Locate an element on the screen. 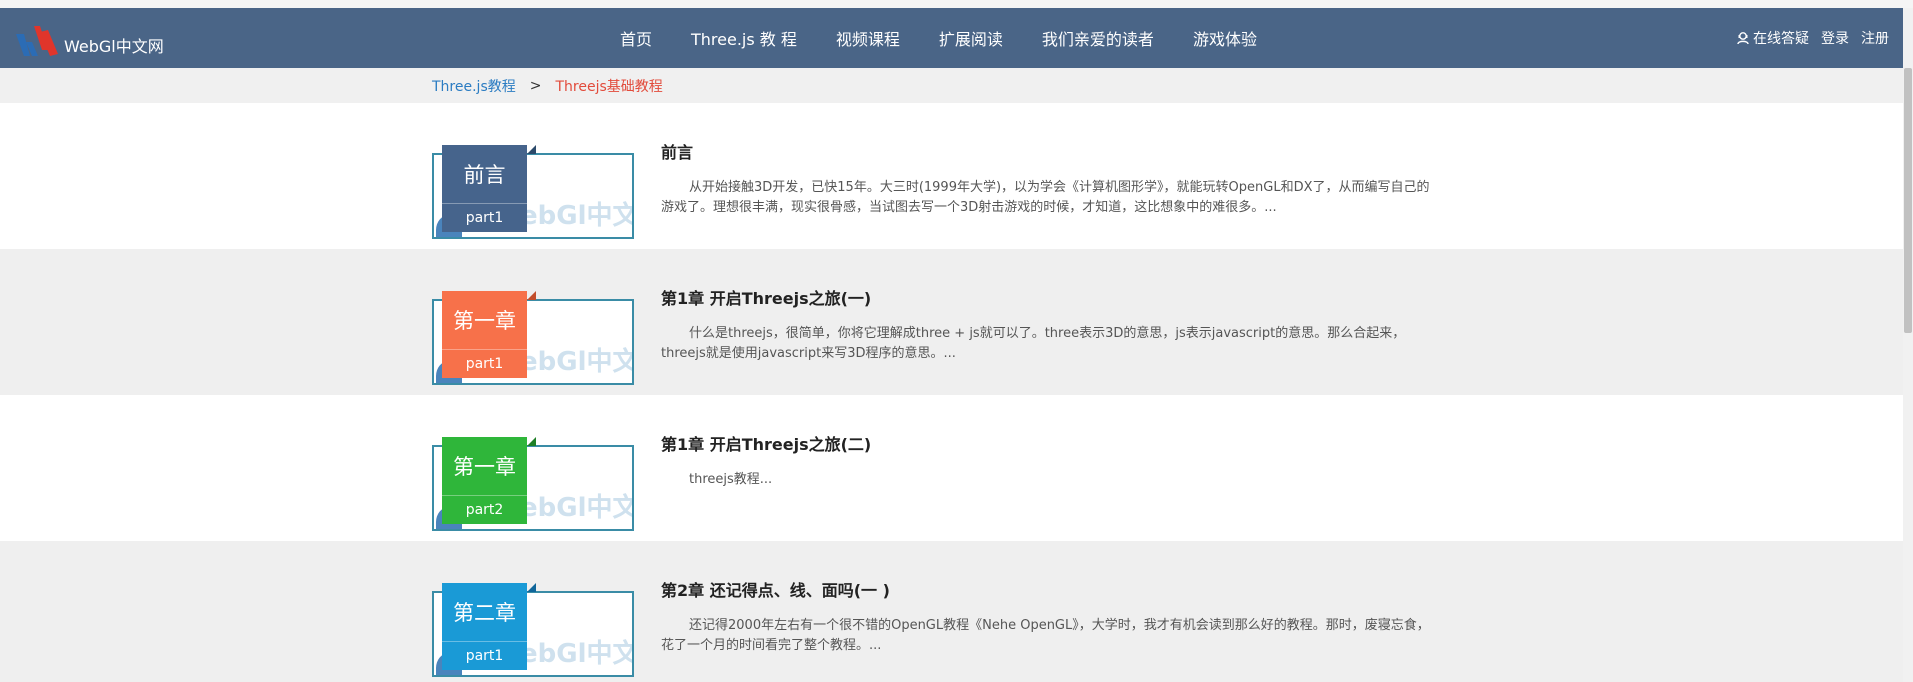  chapter-tag-part: part2 is located at coordinates (484, 509).